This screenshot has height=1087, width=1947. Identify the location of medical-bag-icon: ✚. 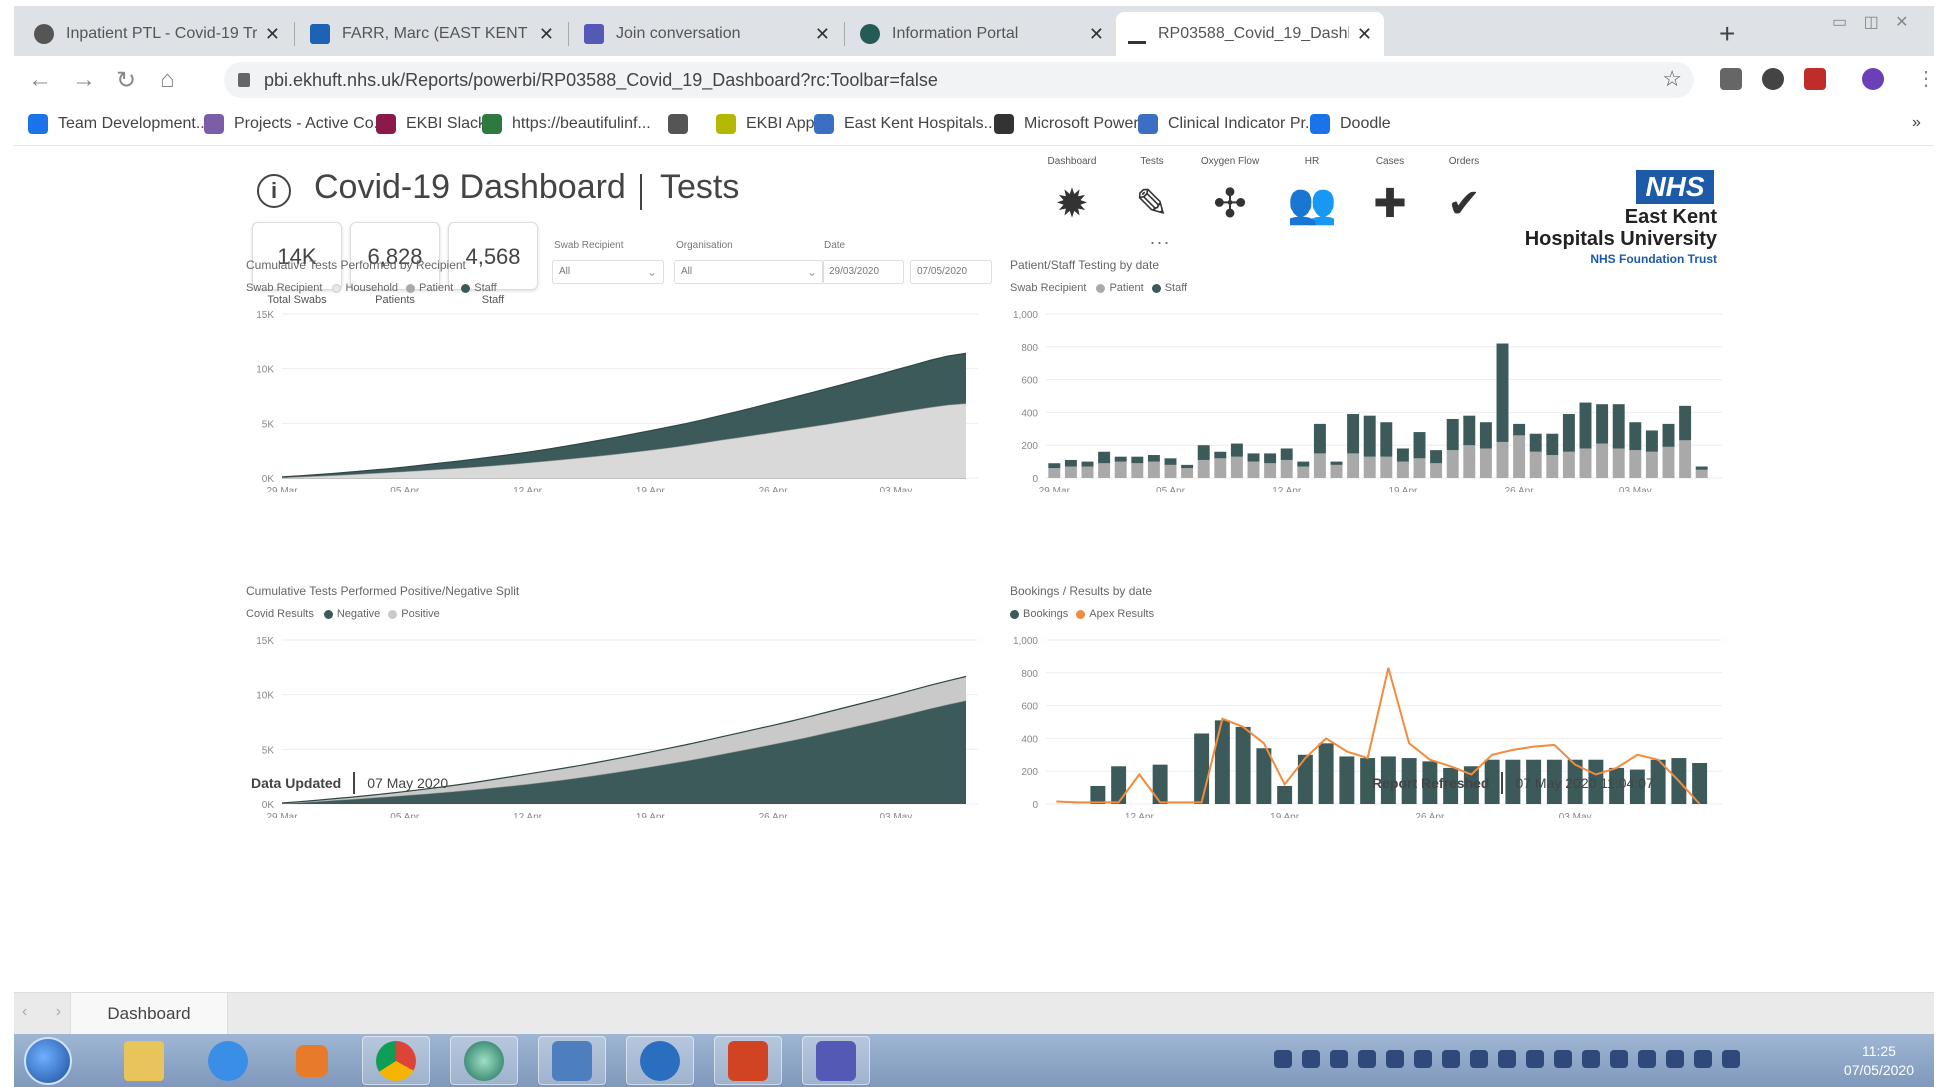
(1390, 204).